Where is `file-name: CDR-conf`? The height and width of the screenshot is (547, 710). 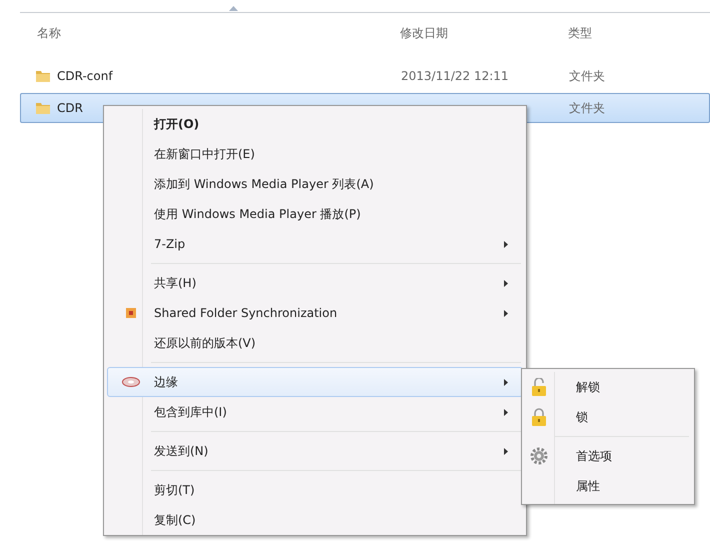 file-name: CDR-conf is located at coordinates (85, 76).